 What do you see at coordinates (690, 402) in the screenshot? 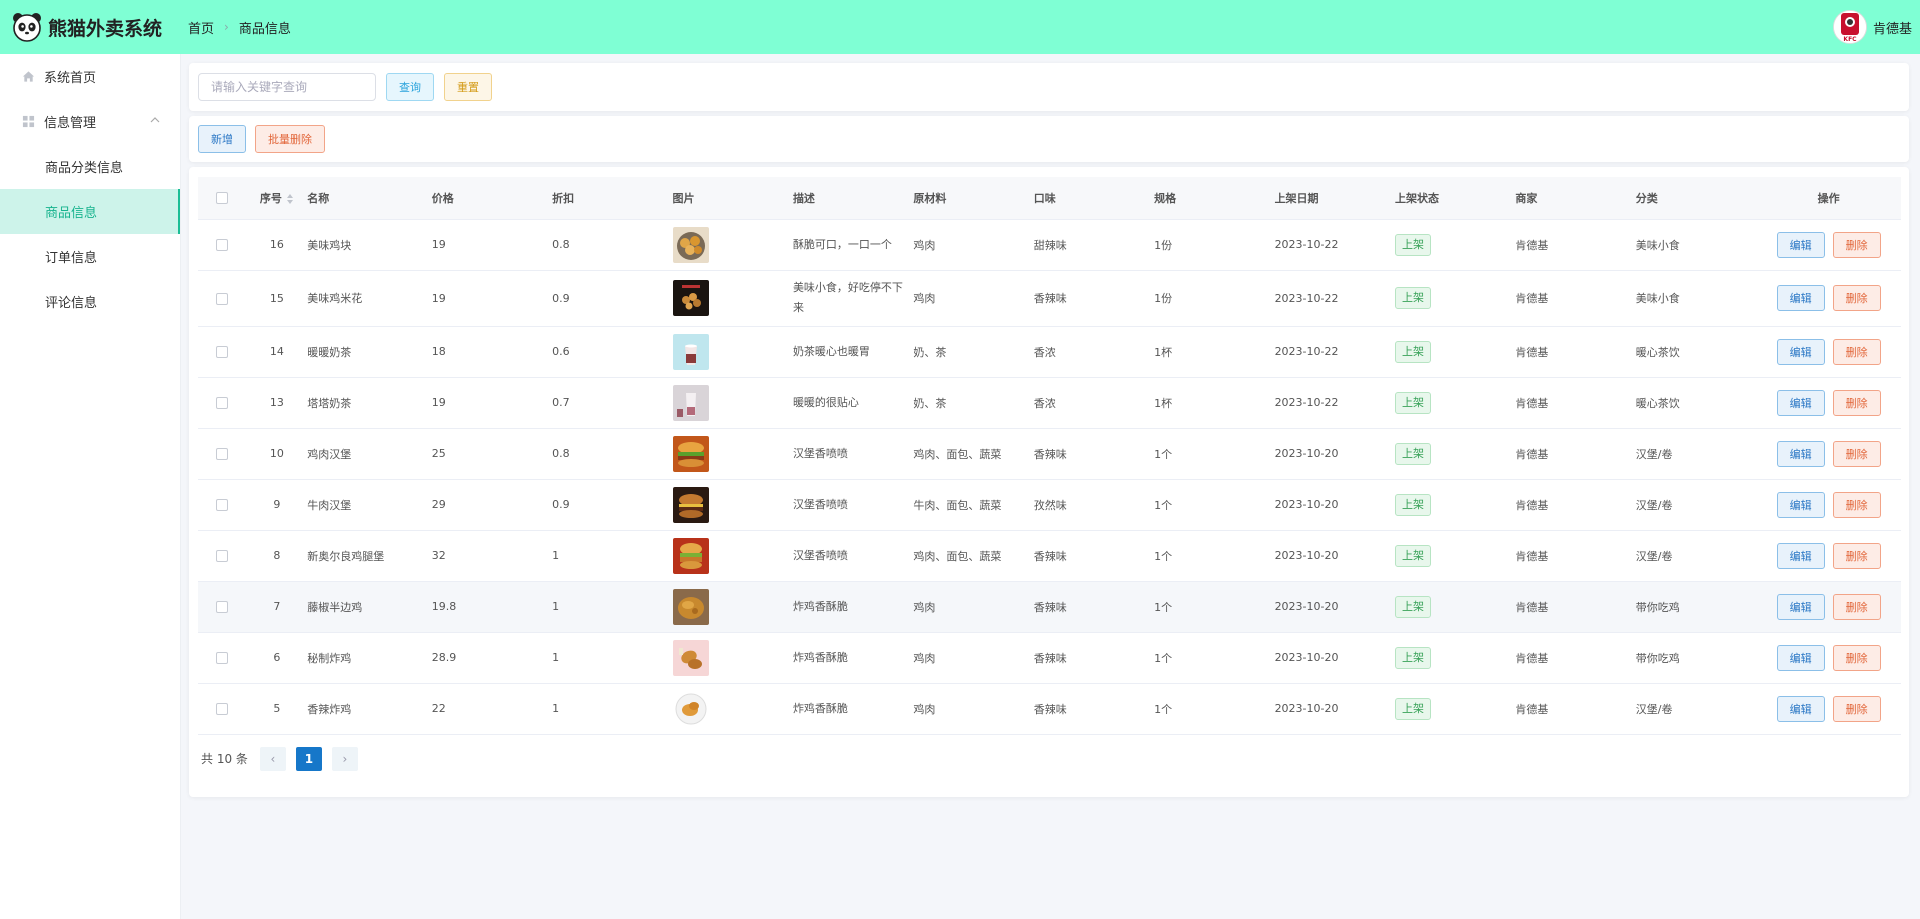
I see `food-image-tata-milk-tea` at bounding box center [690, 402].